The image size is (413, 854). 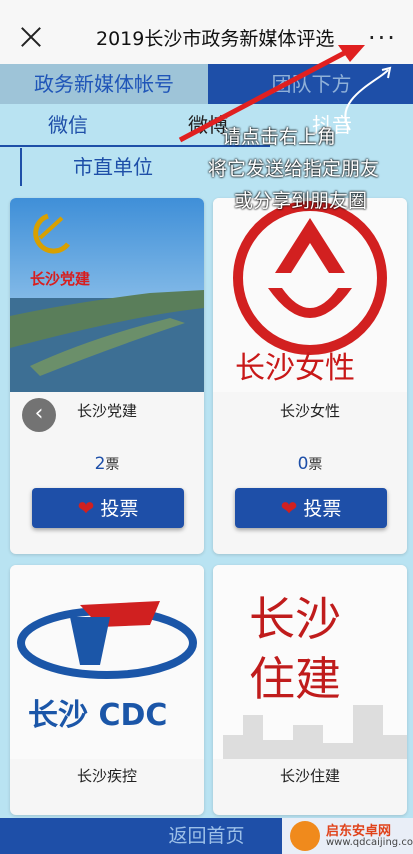 What do you see at coordinates (68, 125) in the screenshot?
I see `tab-wechat: 微信` at bounding box center [68, 125].